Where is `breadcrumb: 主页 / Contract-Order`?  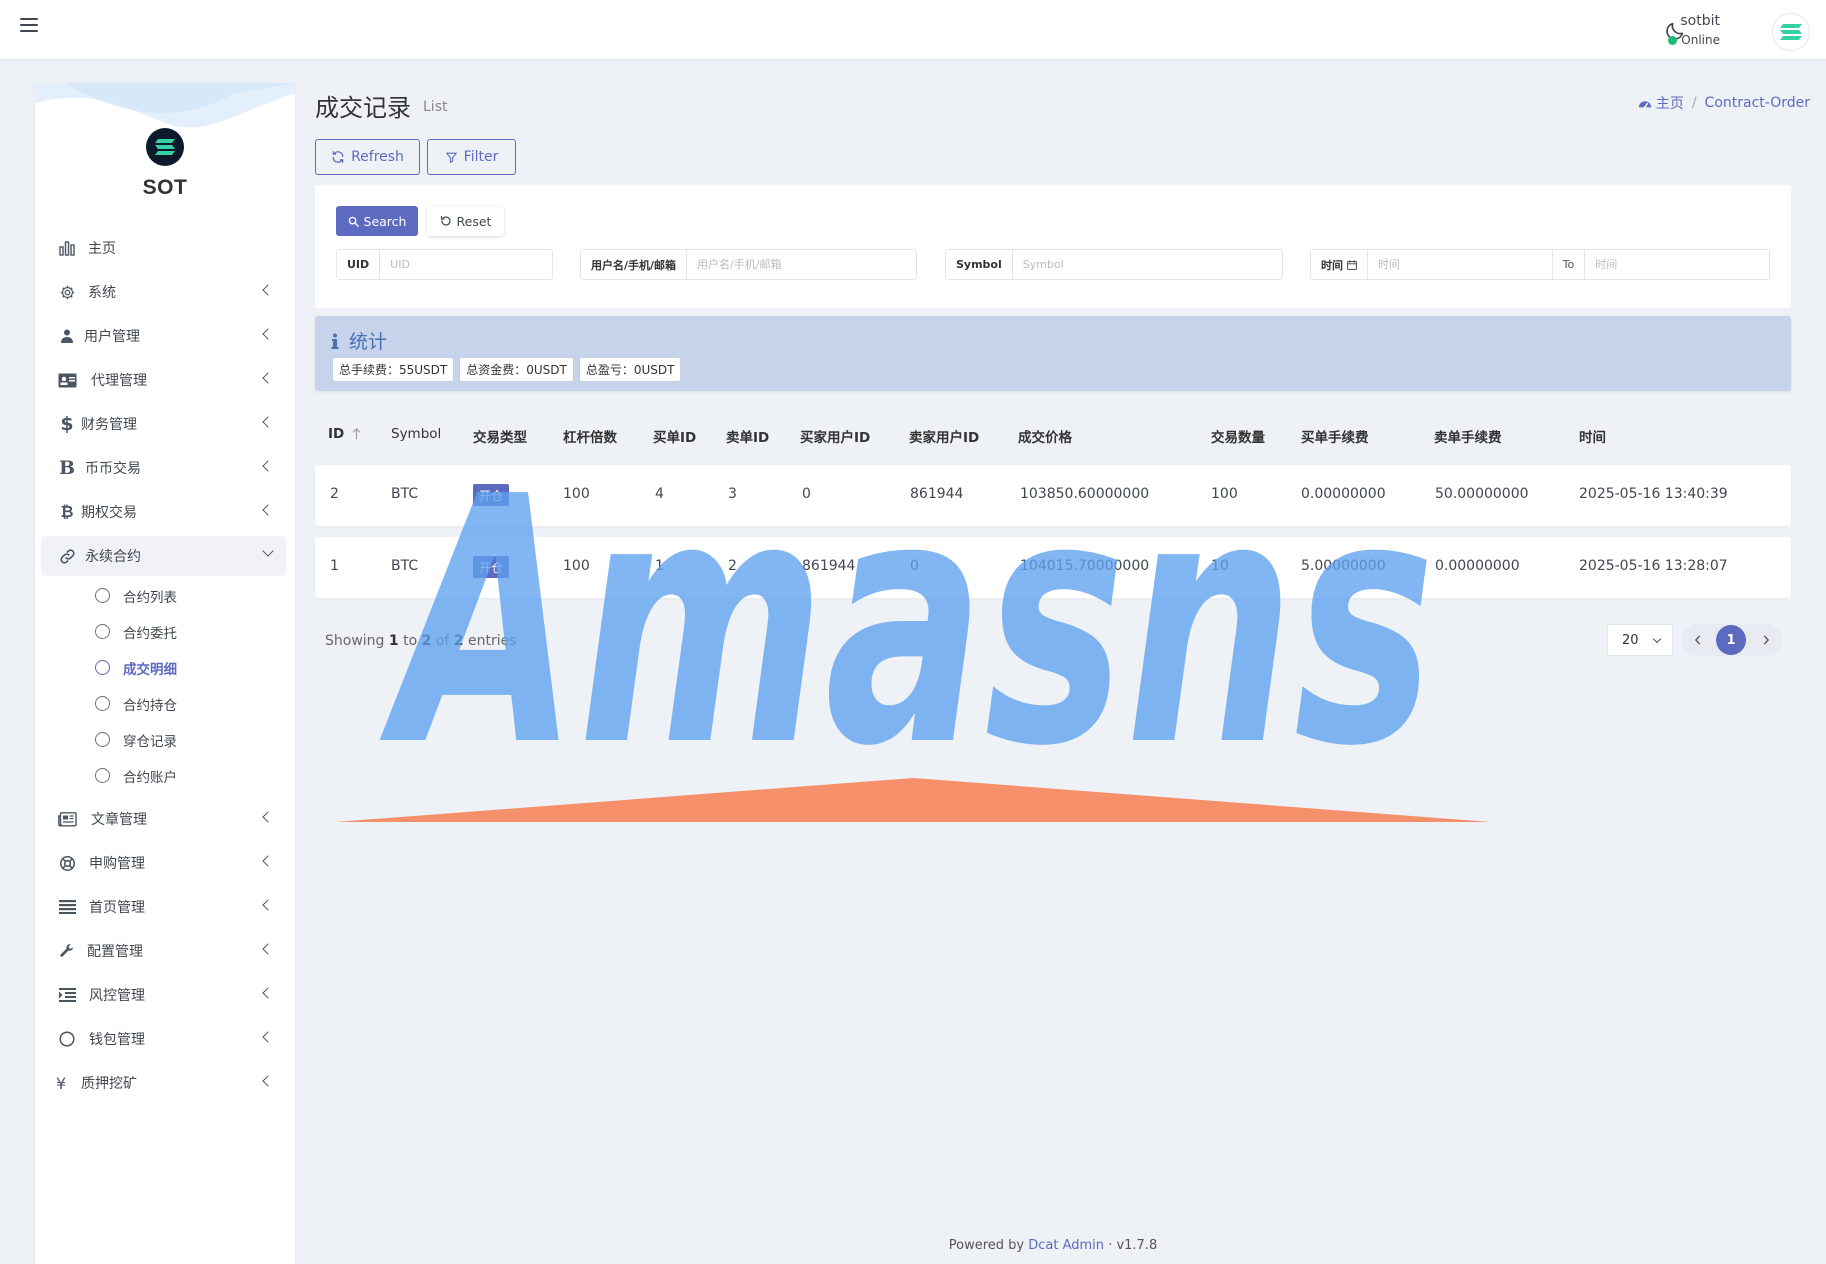 breadcrumb: 主页 / Contract-Order is located at coordinates (1724, 103).